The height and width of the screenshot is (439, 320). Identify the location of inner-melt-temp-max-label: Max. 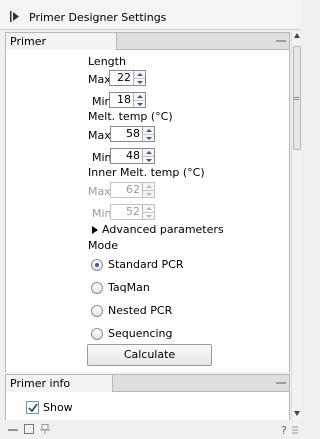
(99, 191).